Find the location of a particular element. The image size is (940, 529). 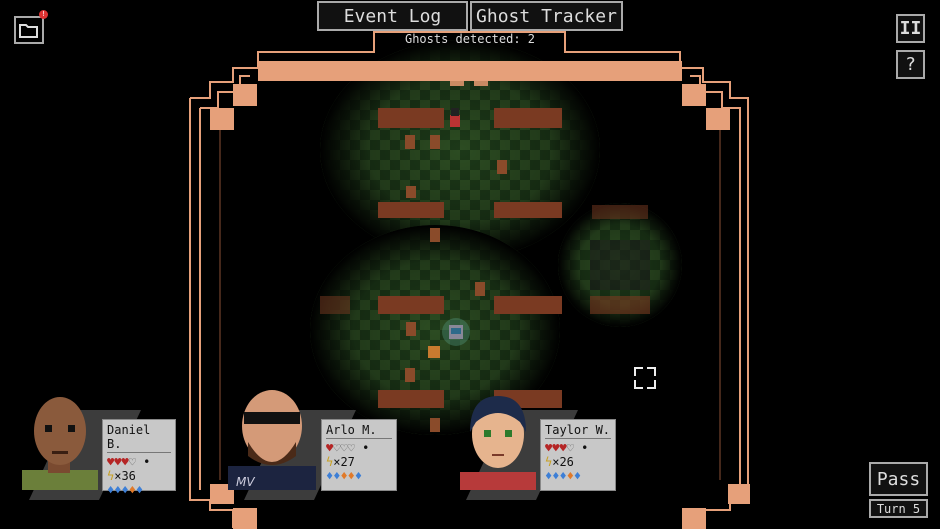

character-name: Taylor W. is located at coordinates (578, 431).